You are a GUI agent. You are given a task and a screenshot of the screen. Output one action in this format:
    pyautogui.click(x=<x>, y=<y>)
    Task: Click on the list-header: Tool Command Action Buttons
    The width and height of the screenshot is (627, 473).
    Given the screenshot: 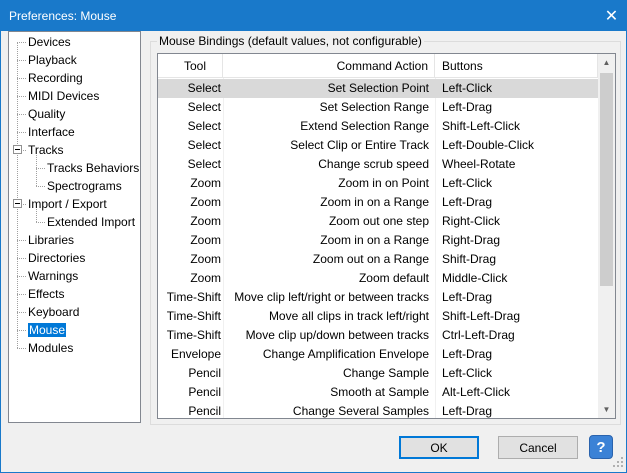 What is the action you would take?
    pyautogui.click(x=378, y=66)
    